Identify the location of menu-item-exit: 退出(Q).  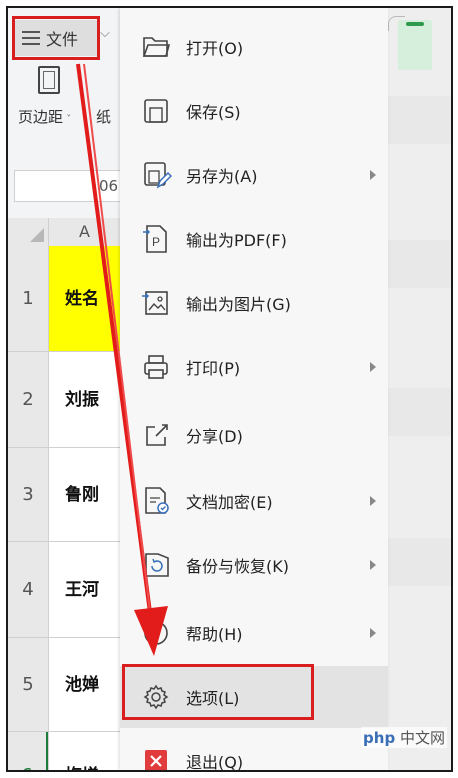
(254, 751).